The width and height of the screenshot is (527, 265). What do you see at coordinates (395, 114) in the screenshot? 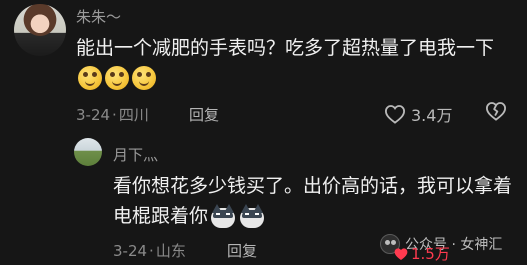
I see `heart-outline-icon` at bounding box center [395, 114].